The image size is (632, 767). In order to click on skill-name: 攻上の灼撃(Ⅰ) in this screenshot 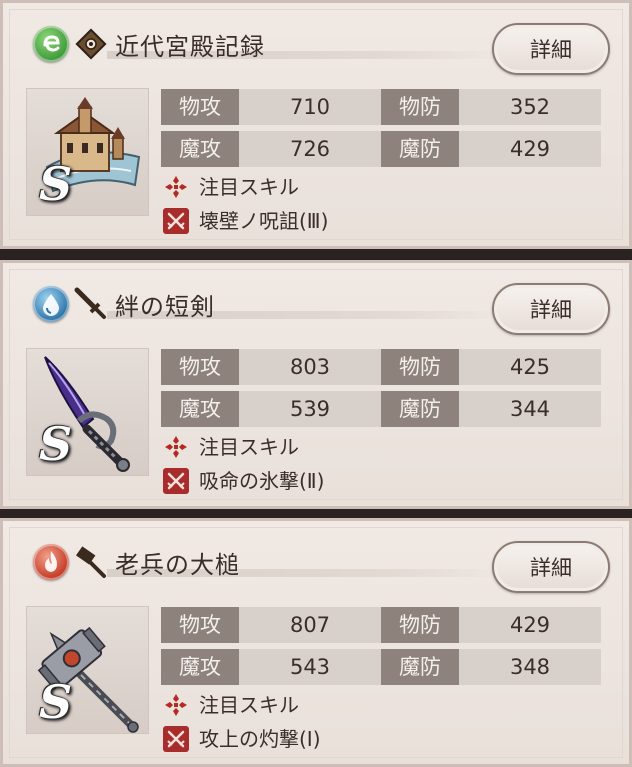, I will do `click(260, 739)`.